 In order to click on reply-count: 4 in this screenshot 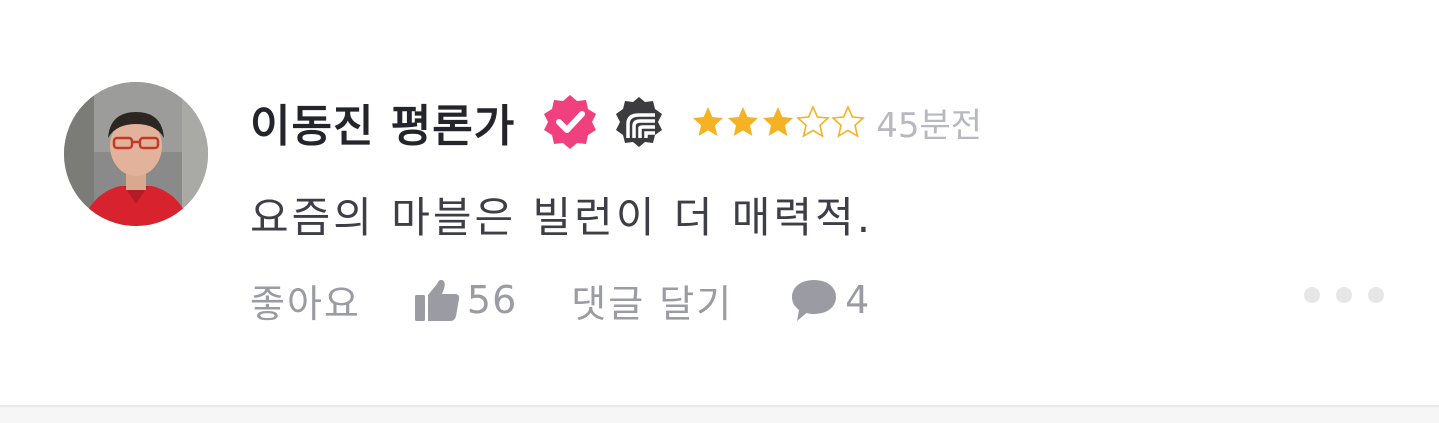, I will do `click(857, 300)`.